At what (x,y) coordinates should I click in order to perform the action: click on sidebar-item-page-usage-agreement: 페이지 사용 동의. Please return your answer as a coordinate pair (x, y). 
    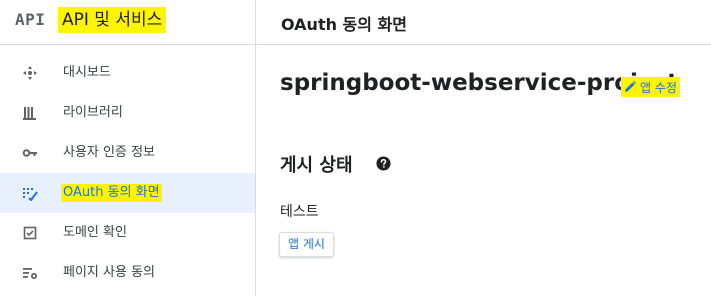
    Looking at the image, I should click on (127, 273).